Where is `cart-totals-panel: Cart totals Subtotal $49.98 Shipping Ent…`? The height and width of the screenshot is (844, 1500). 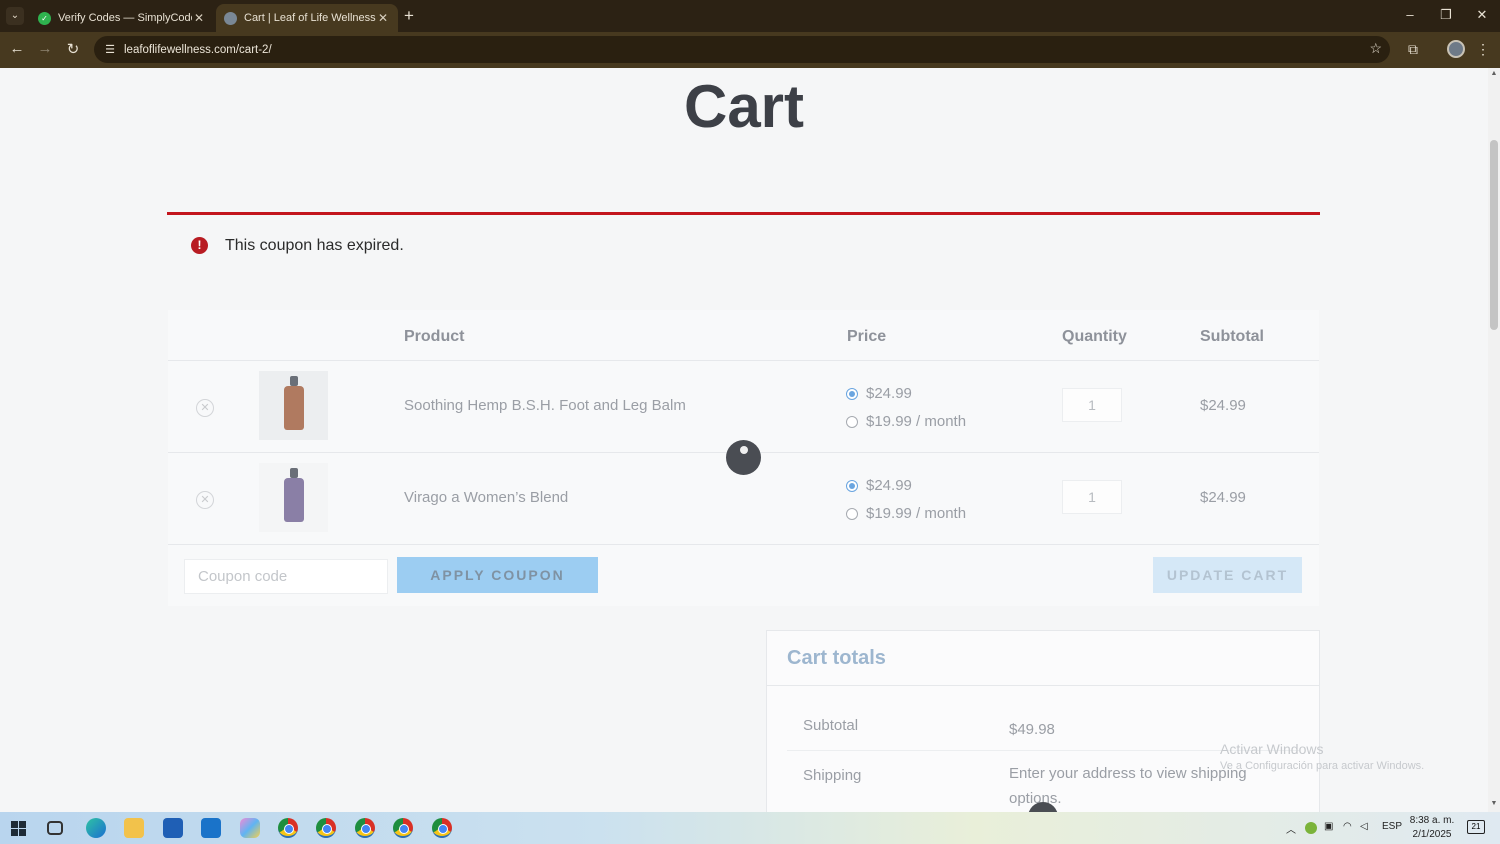
cart-totals-panel: Cart totals Subtotal $49.98 Shipping Ent… is located at coordinates (1043, 721).